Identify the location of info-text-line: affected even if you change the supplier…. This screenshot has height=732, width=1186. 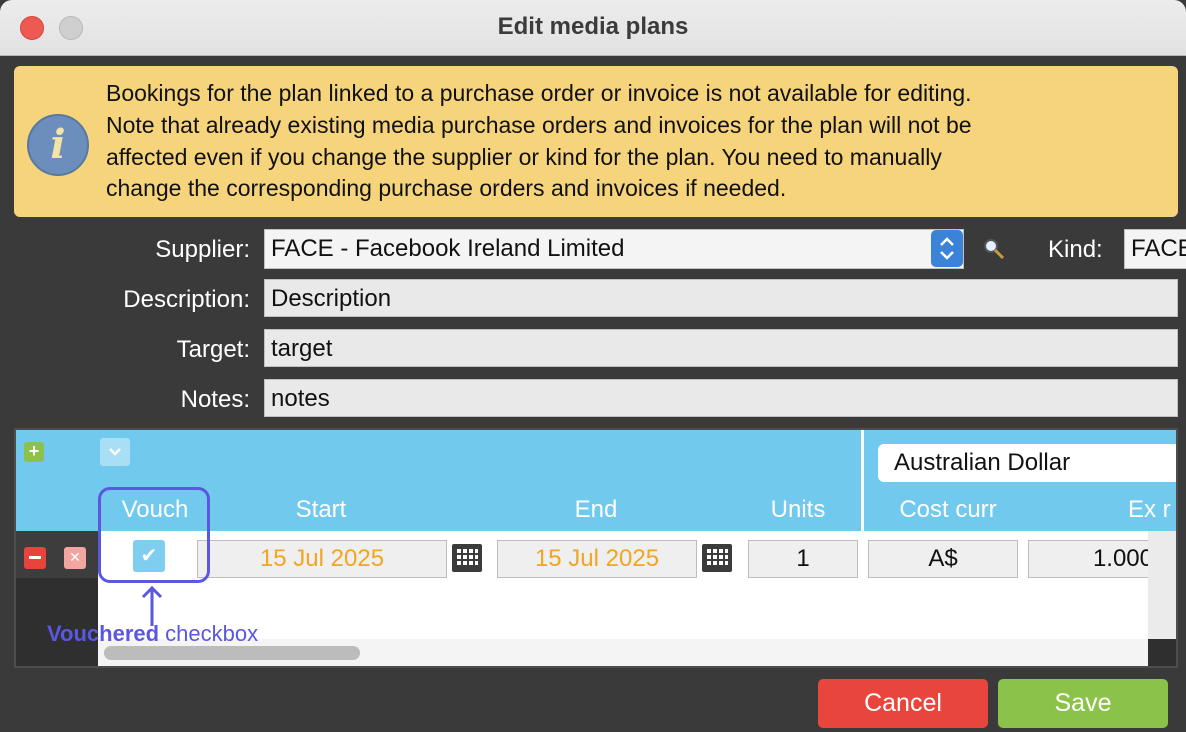
(524, 157).